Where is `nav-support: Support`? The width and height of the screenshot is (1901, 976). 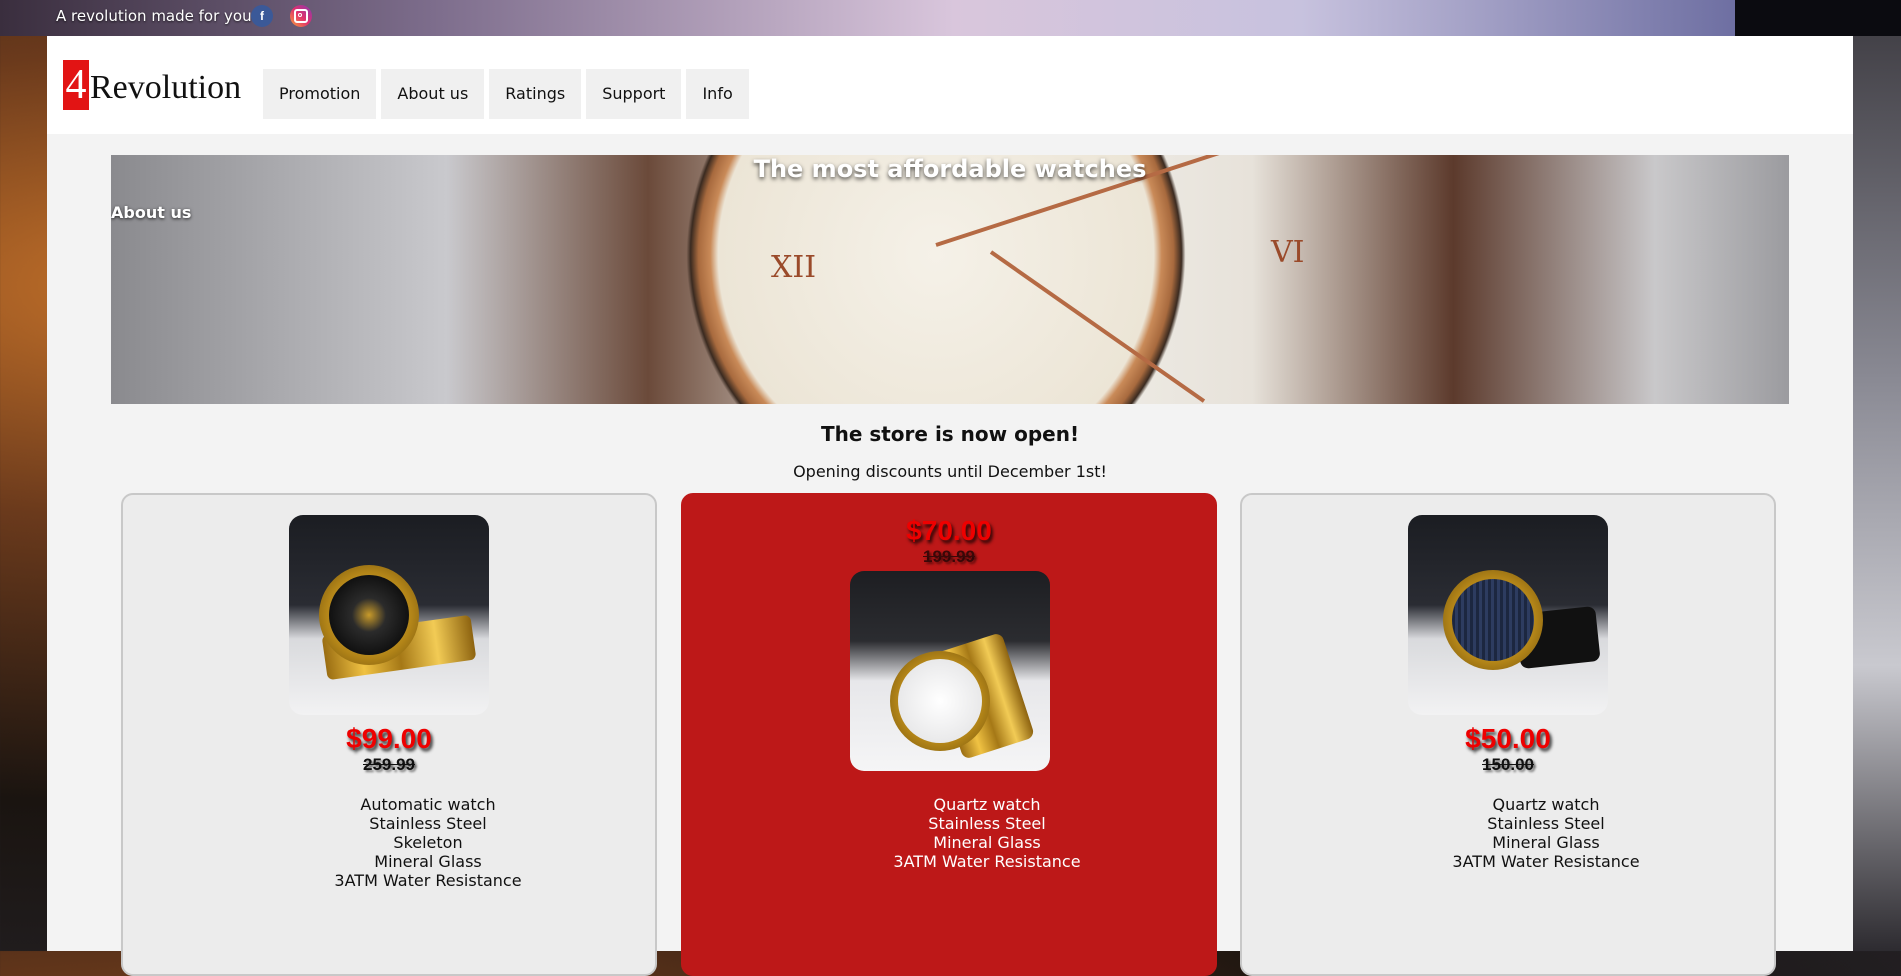
nav-support: Support is located at coordinates (634, 94).